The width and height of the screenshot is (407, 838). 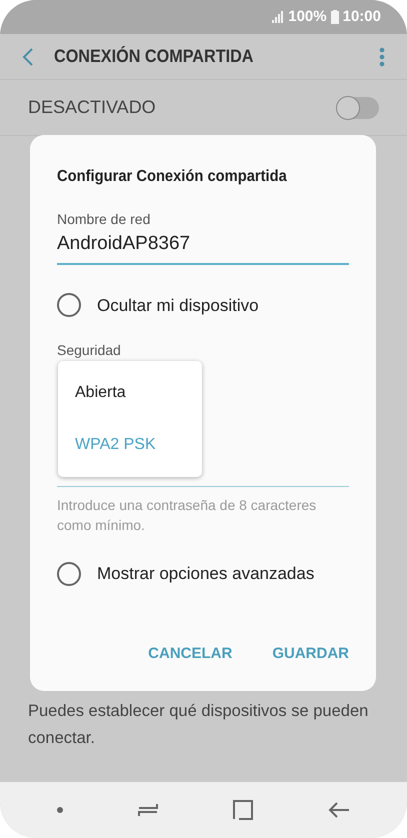 I want to click on dot-icon, so click(x=60, y=810).